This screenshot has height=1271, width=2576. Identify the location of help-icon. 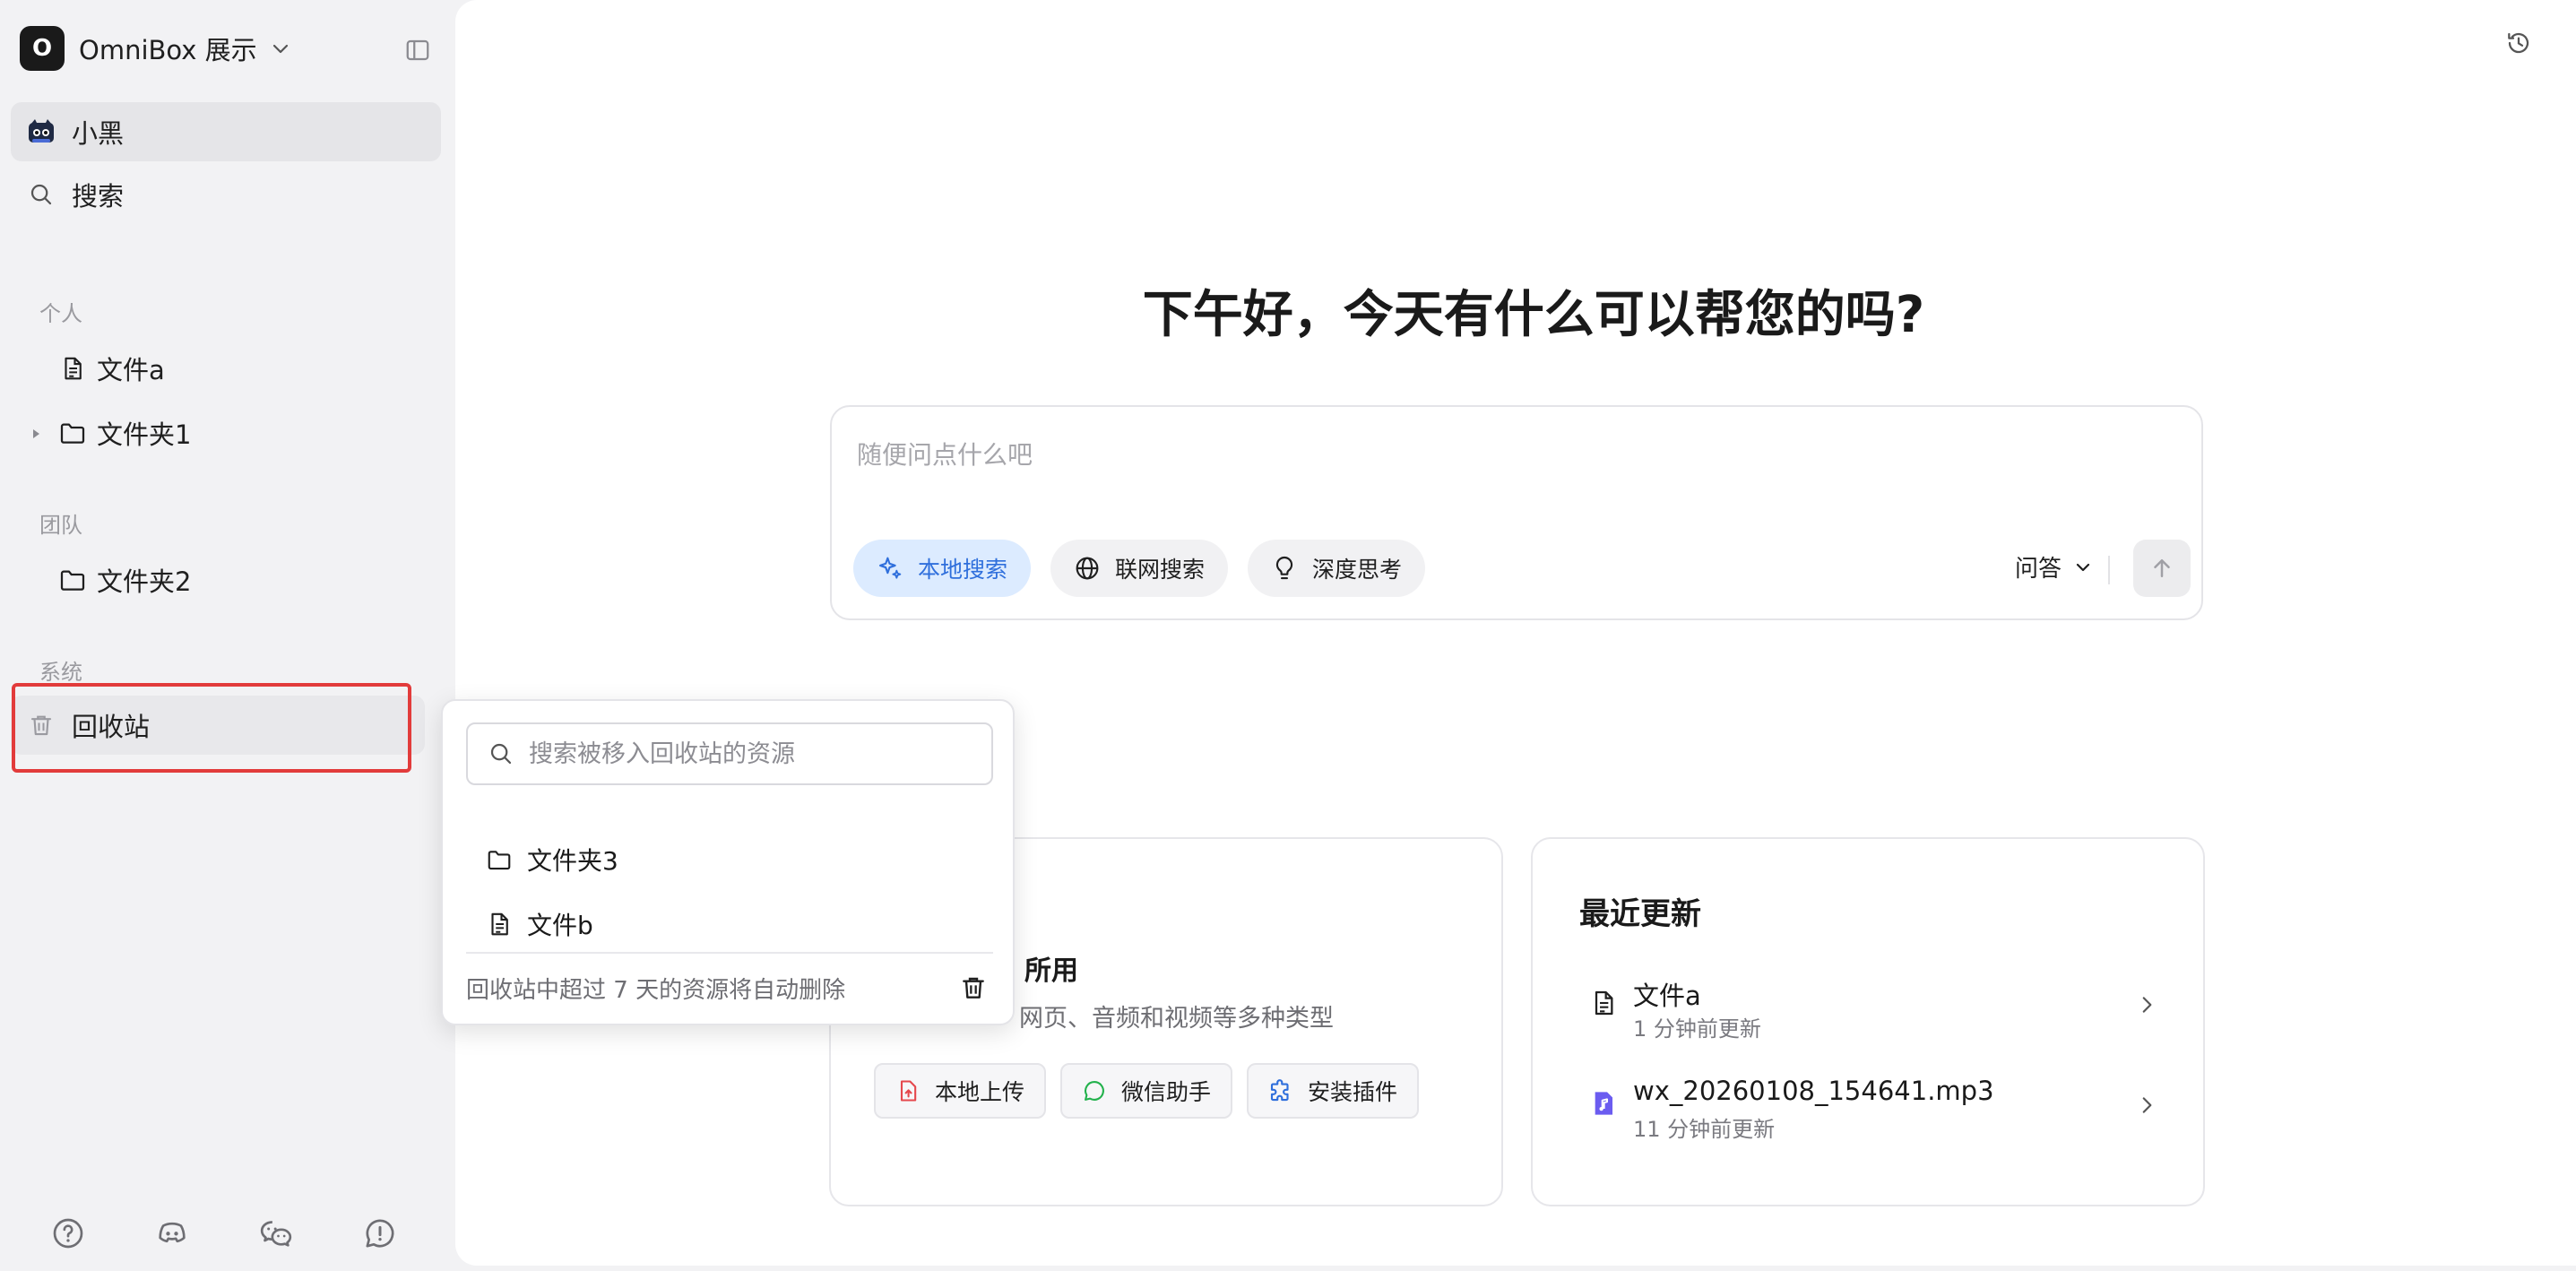
(68, 1234).